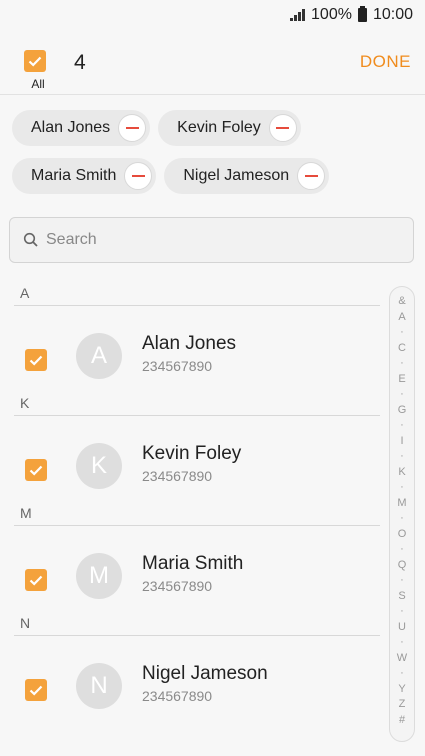  I want to click on section-a: A A Alan Jones 234567890, so click(192, 335).